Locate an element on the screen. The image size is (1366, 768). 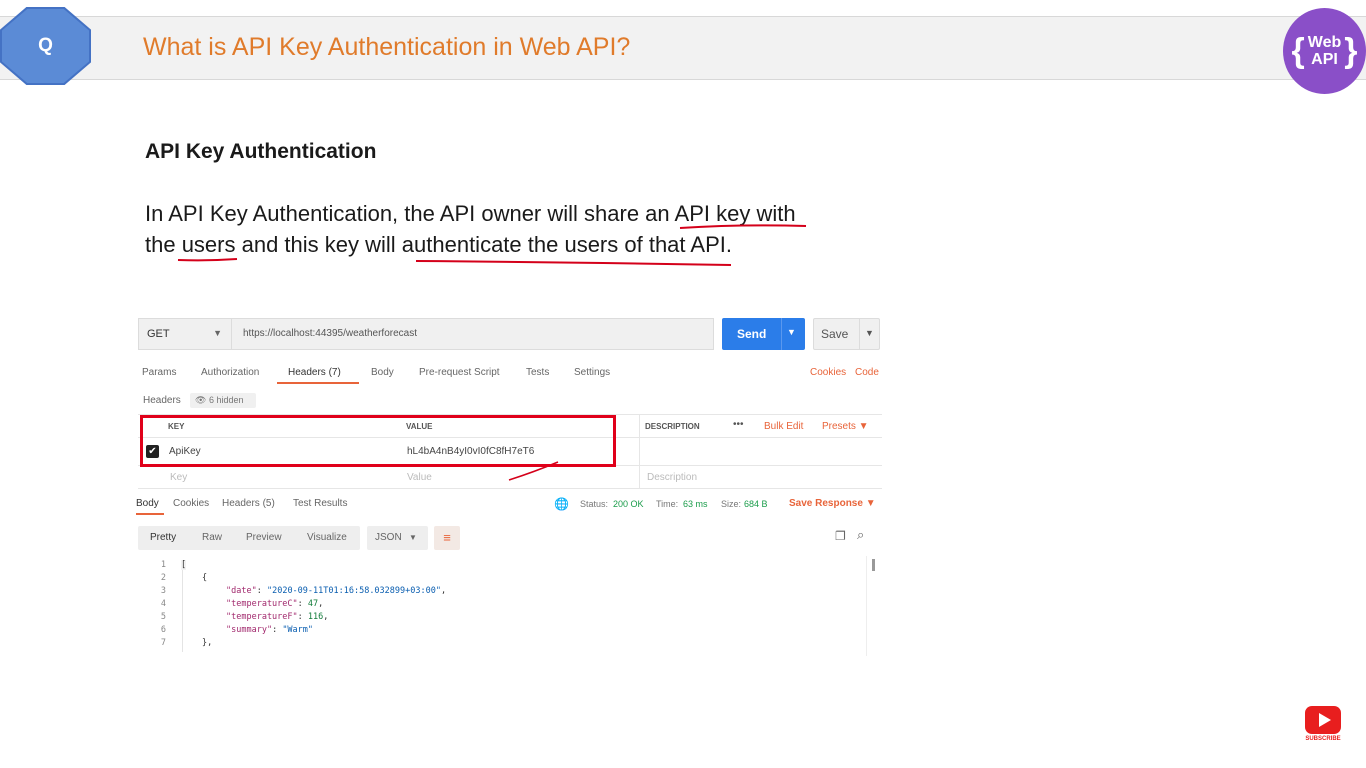
line-number: 5 is located at coordinates (163, 617).